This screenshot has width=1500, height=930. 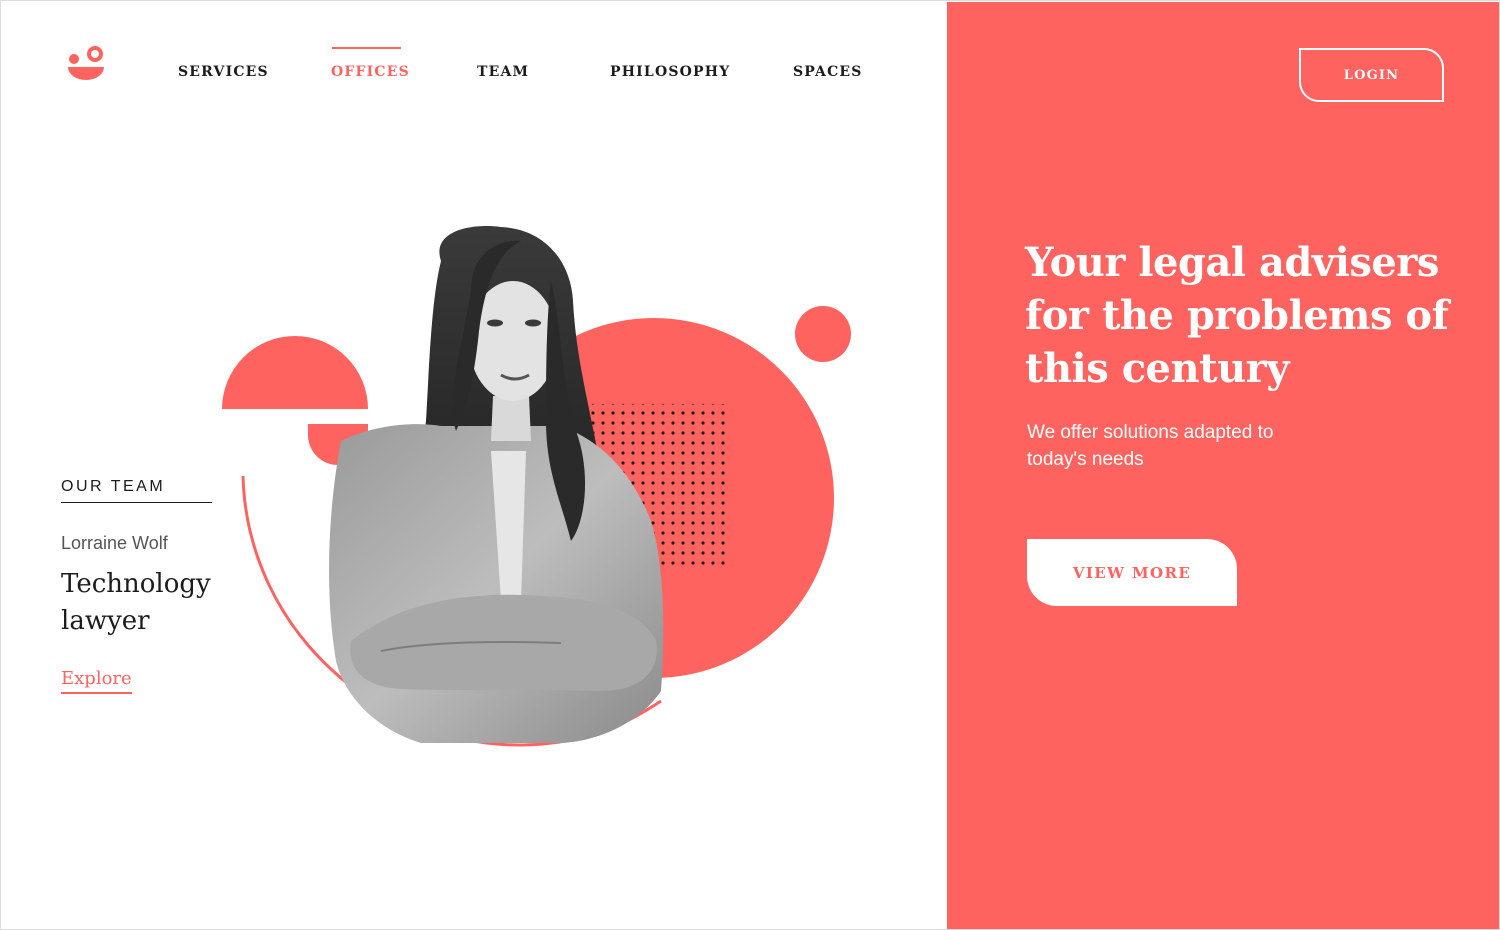 I want to click on team-member-name: Lorraine Wolf, so click(x=114, y=543).